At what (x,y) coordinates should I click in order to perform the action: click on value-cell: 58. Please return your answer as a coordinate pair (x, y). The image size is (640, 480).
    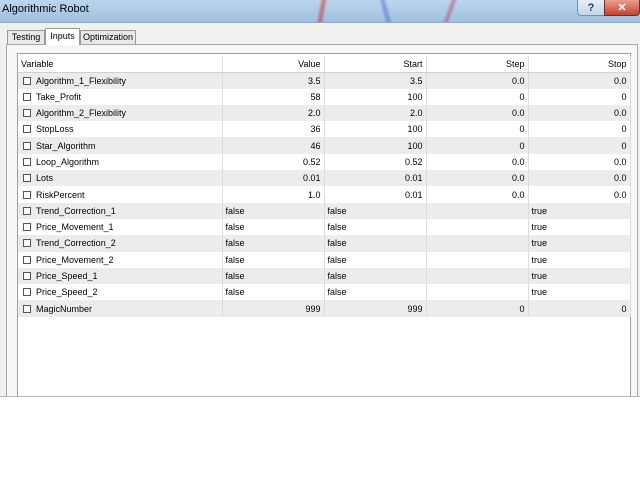
    Looking at the image, I should click on (273, 96).